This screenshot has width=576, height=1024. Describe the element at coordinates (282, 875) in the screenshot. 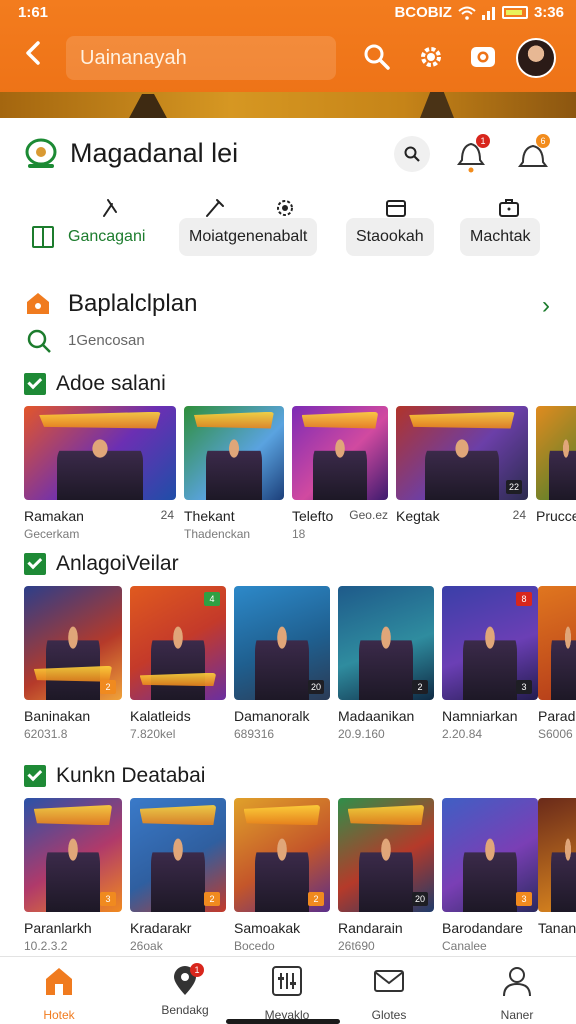

I see `game-card: 2 Samoakak Bocedo` at that location.